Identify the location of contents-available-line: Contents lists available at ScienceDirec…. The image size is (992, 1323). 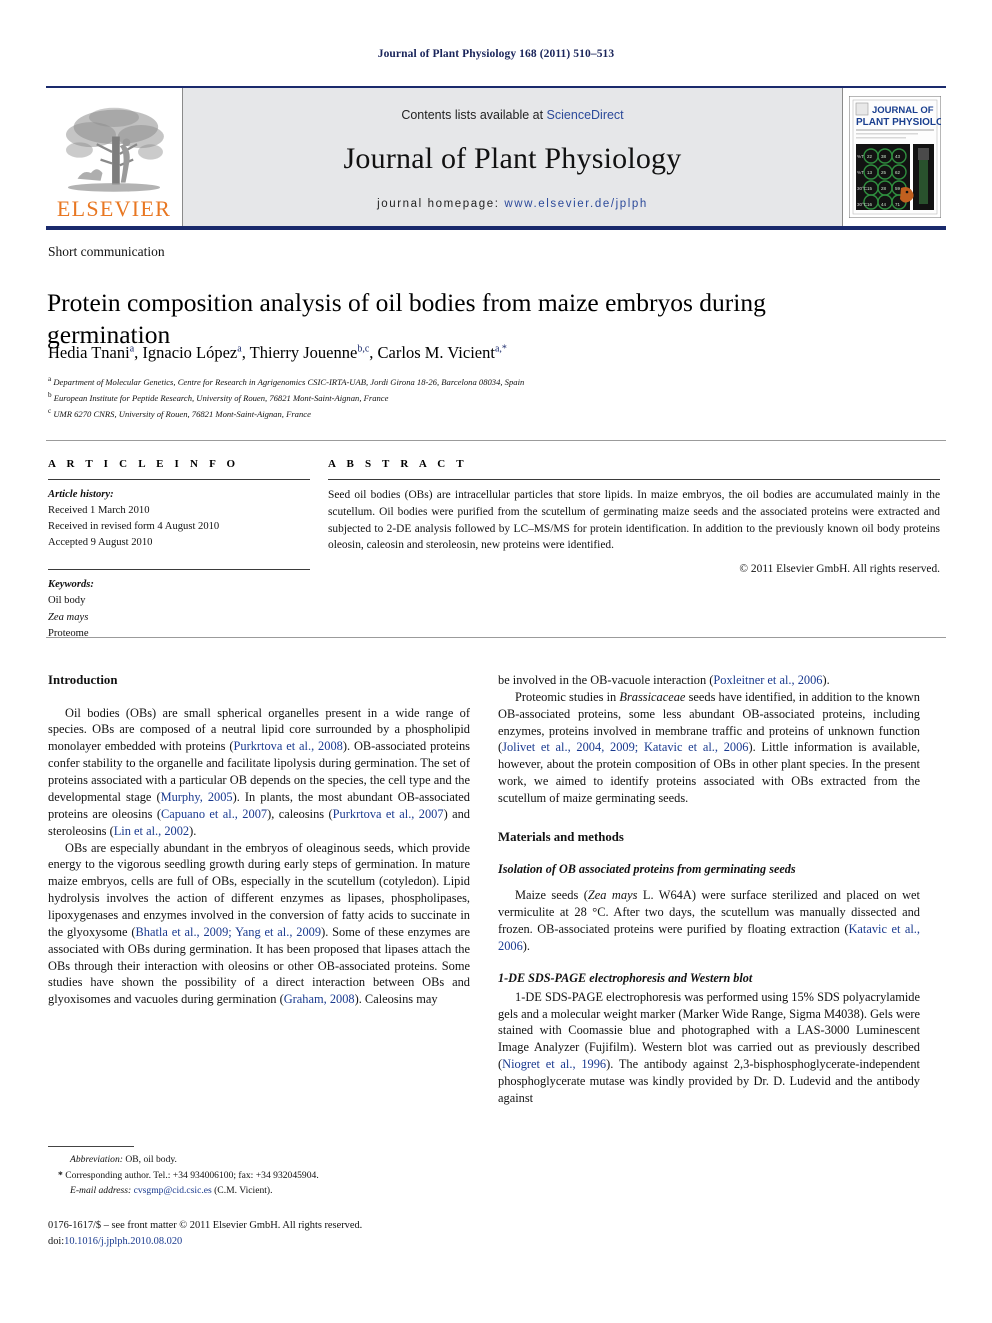
(512, 115).